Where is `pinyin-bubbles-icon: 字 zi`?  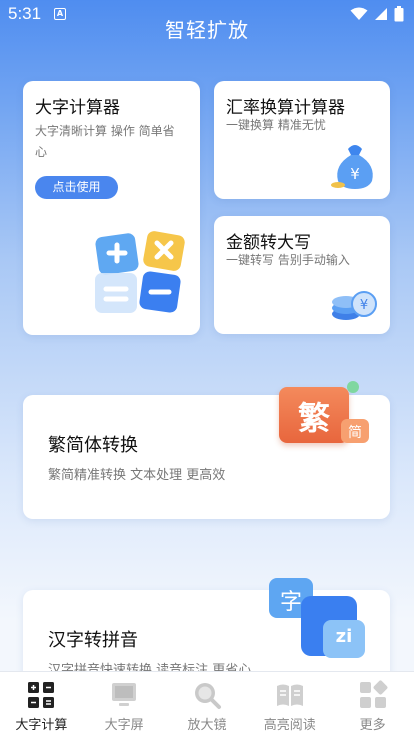
pinyin-bubbles-icon: 字 zi is located at coordinates (317, 624).